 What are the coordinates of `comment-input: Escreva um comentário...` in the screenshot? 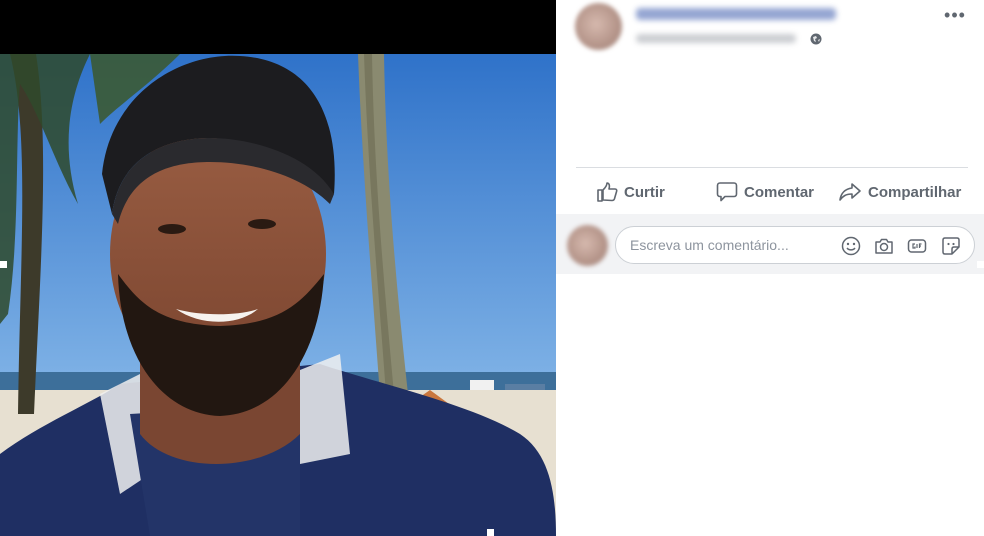 It's located at (795, 245).